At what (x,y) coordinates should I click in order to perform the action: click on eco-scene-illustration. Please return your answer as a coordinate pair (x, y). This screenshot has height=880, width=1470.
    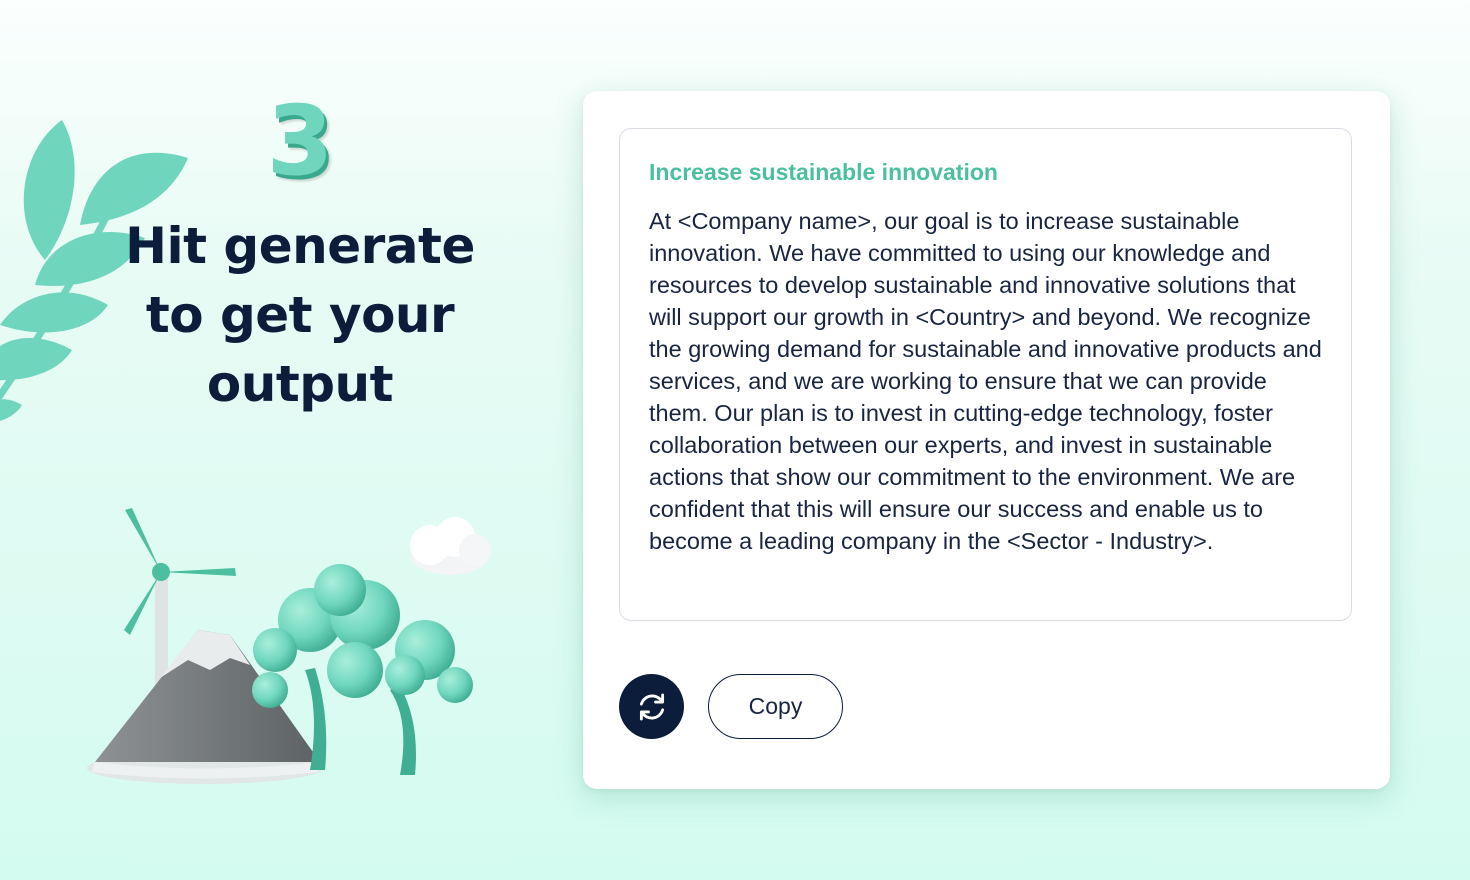
    Looking at the image, I should click on (289, 646).